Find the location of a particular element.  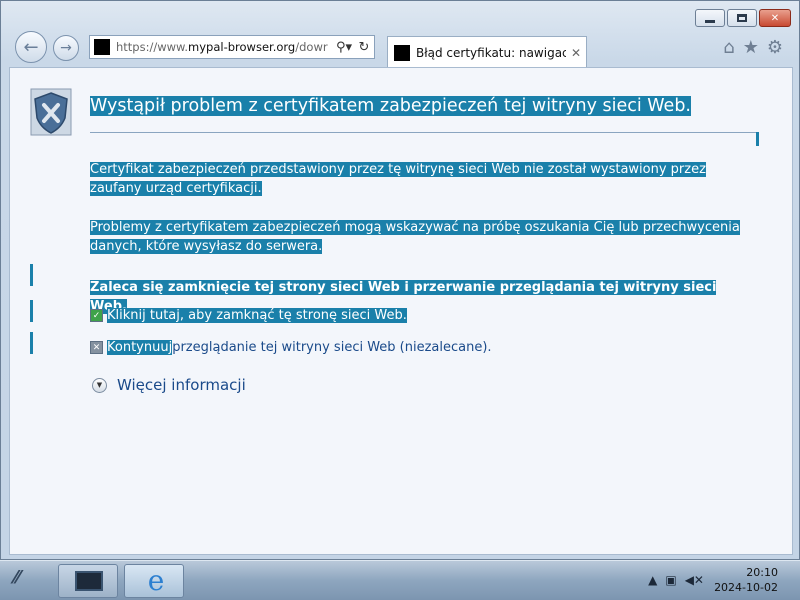

close-icon: ✕ is located at coordinates (775, 18).